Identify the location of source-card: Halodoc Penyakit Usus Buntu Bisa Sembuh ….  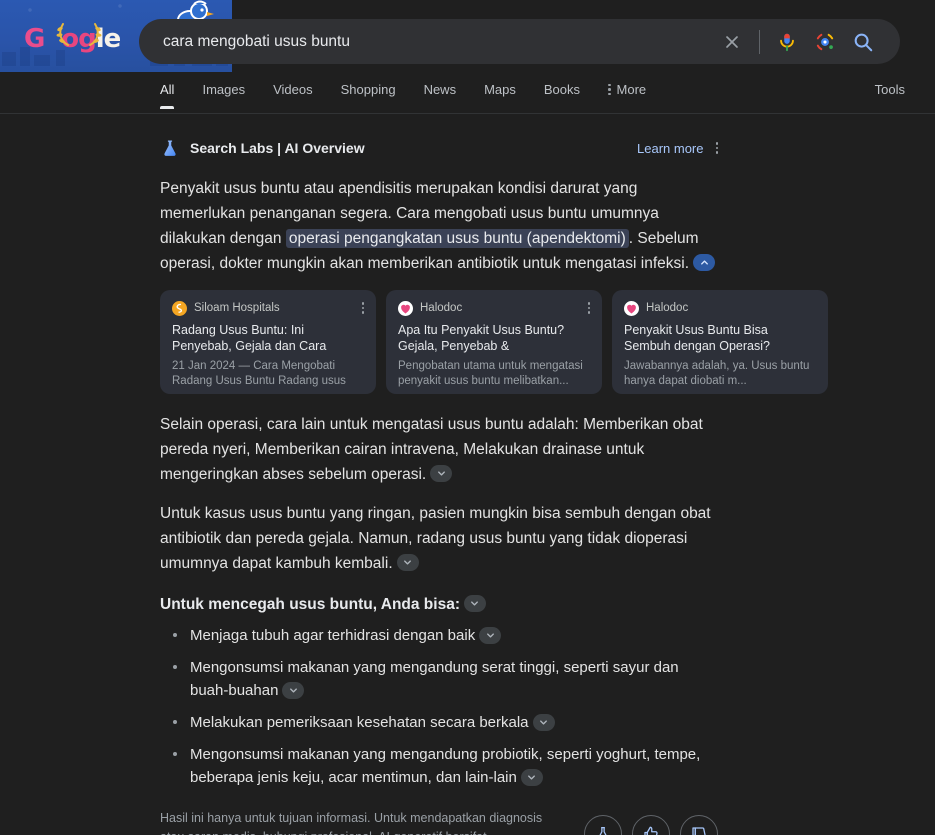
(720, 342).